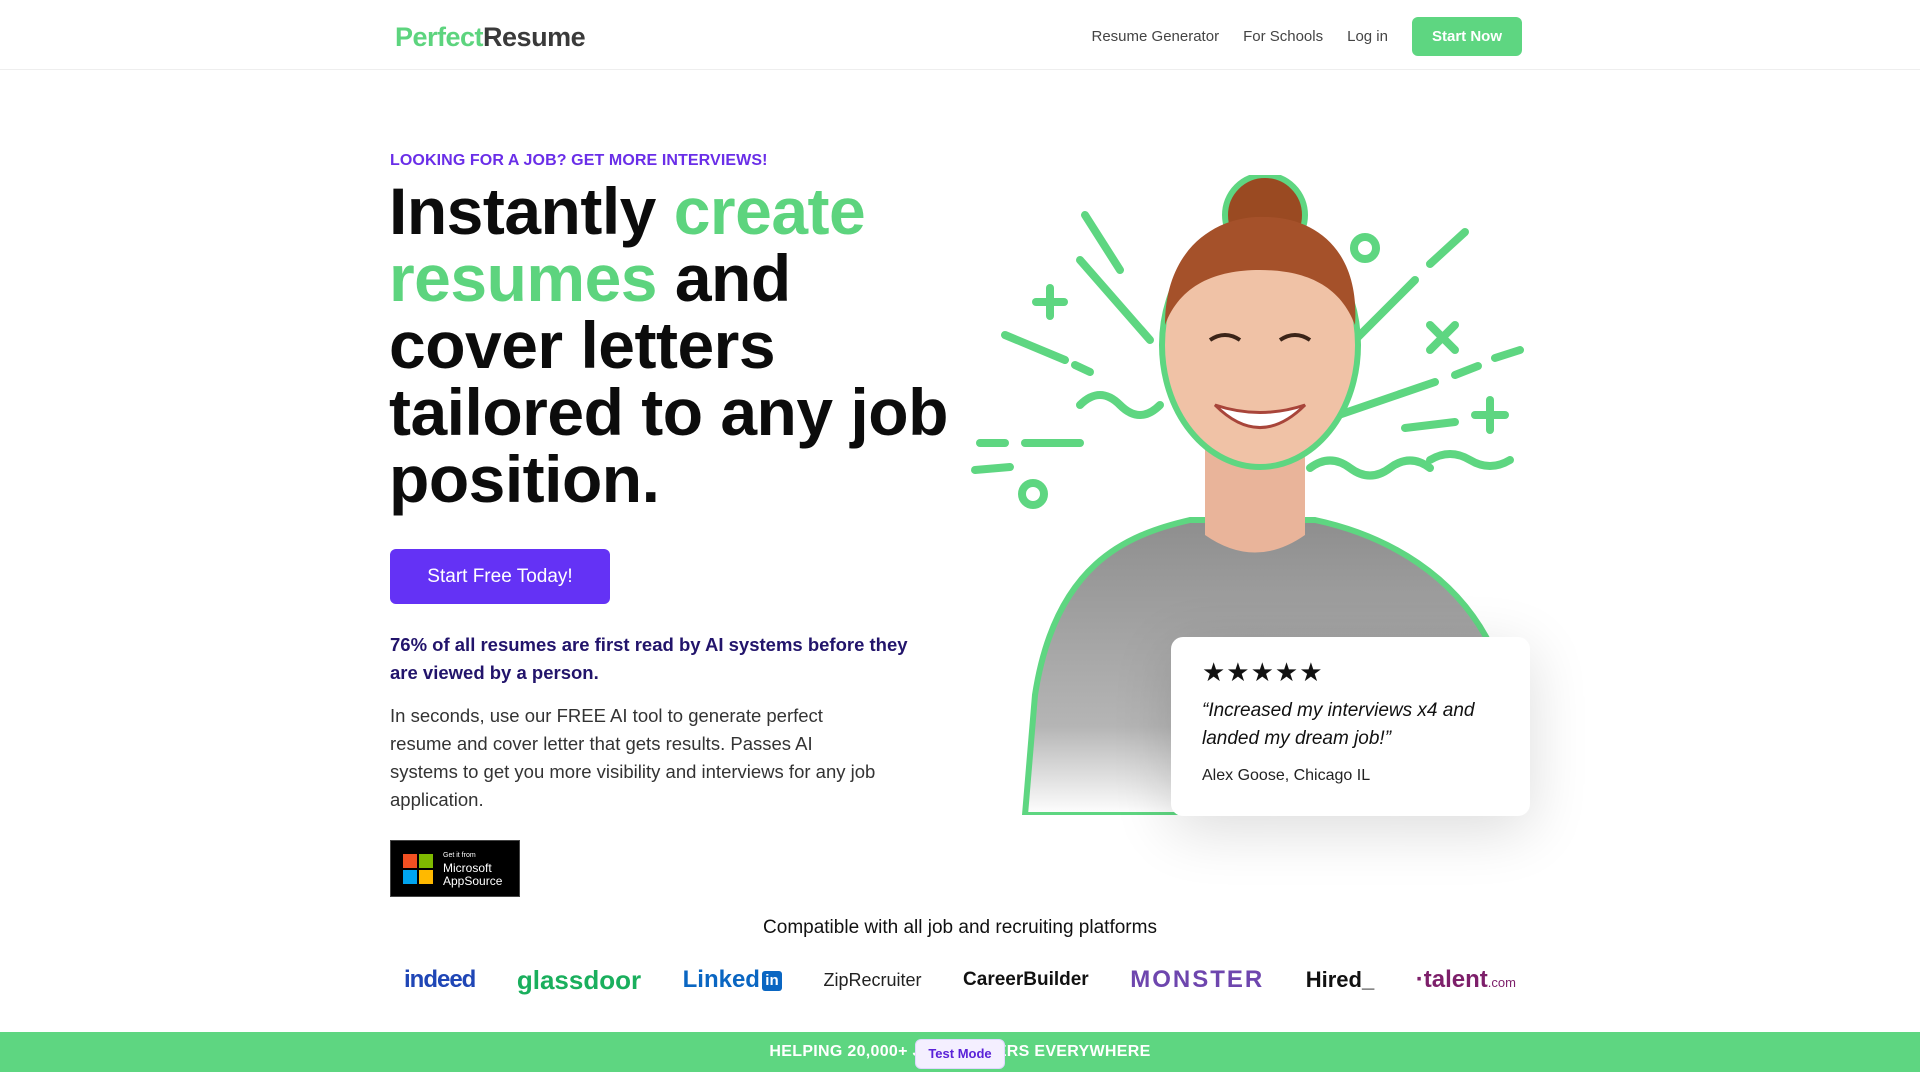 The image size is (1920, 1080). What do you see at coordinates (1367, 36) in the screenshot?
I see `nav-login: Log in` at bounding box center [1367, 36].